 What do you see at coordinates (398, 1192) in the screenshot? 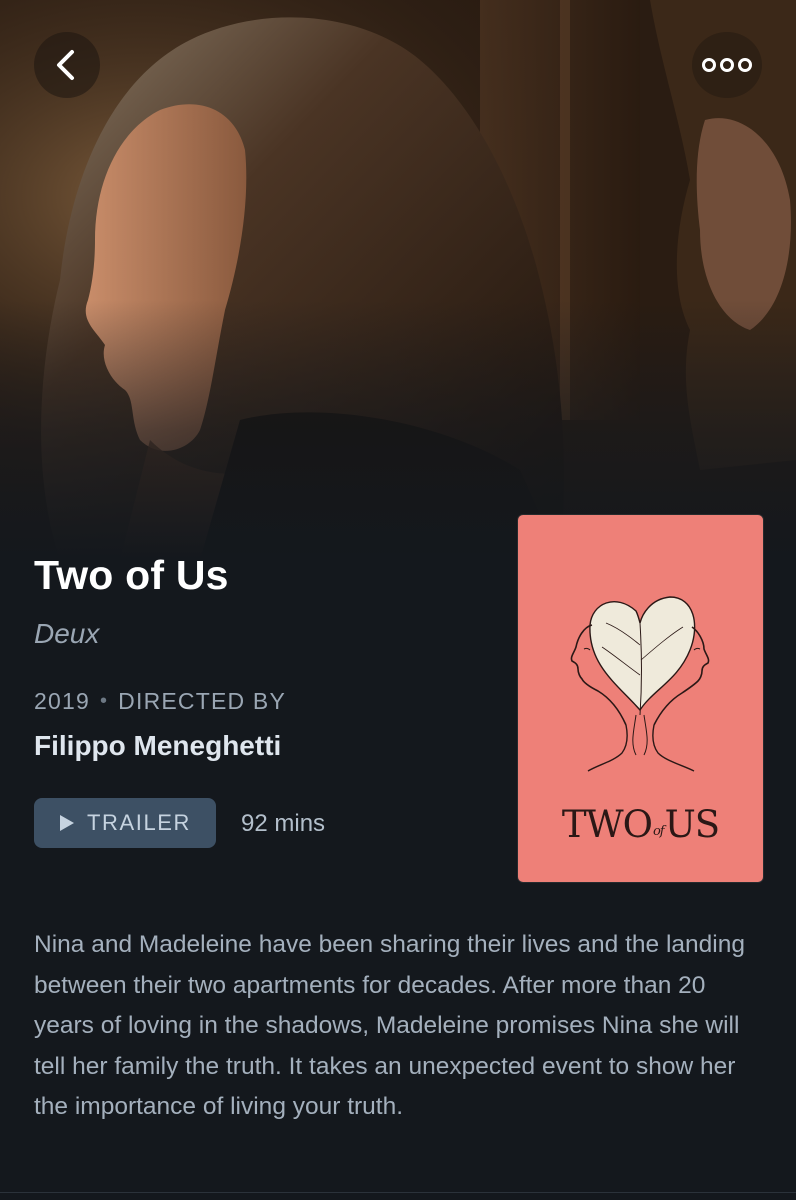
I see `divider` at bounding box center [398, 1192].